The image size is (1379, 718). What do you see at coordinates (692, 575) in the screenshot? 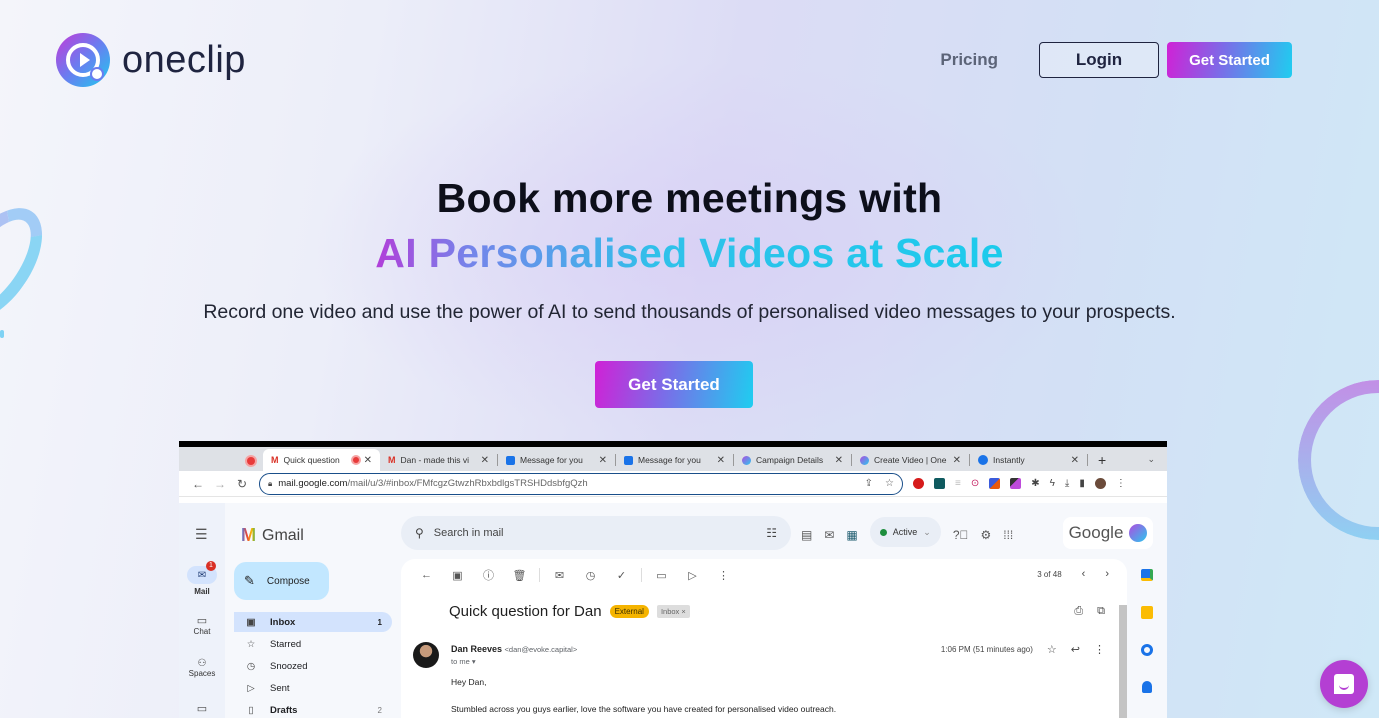
I see `label-icon: ▷` at bounding box center [692, 575].